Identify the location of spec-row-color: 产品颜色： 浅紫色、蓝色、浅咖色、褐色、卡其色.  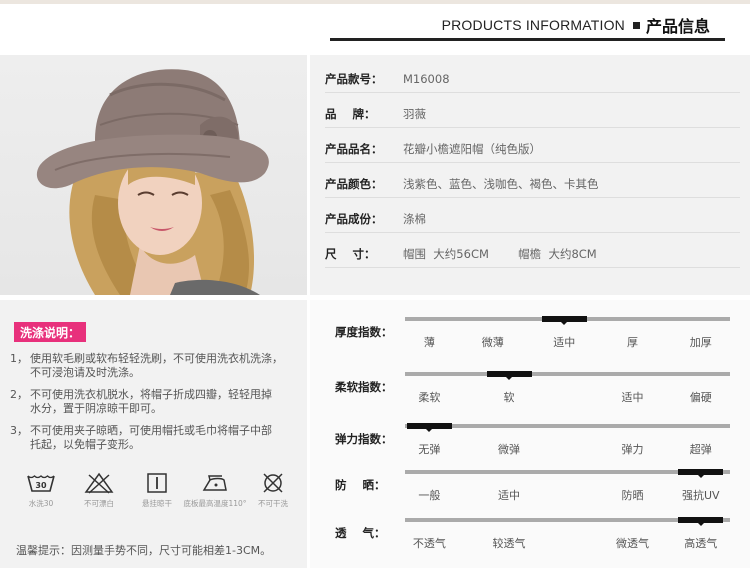
(532, 184).